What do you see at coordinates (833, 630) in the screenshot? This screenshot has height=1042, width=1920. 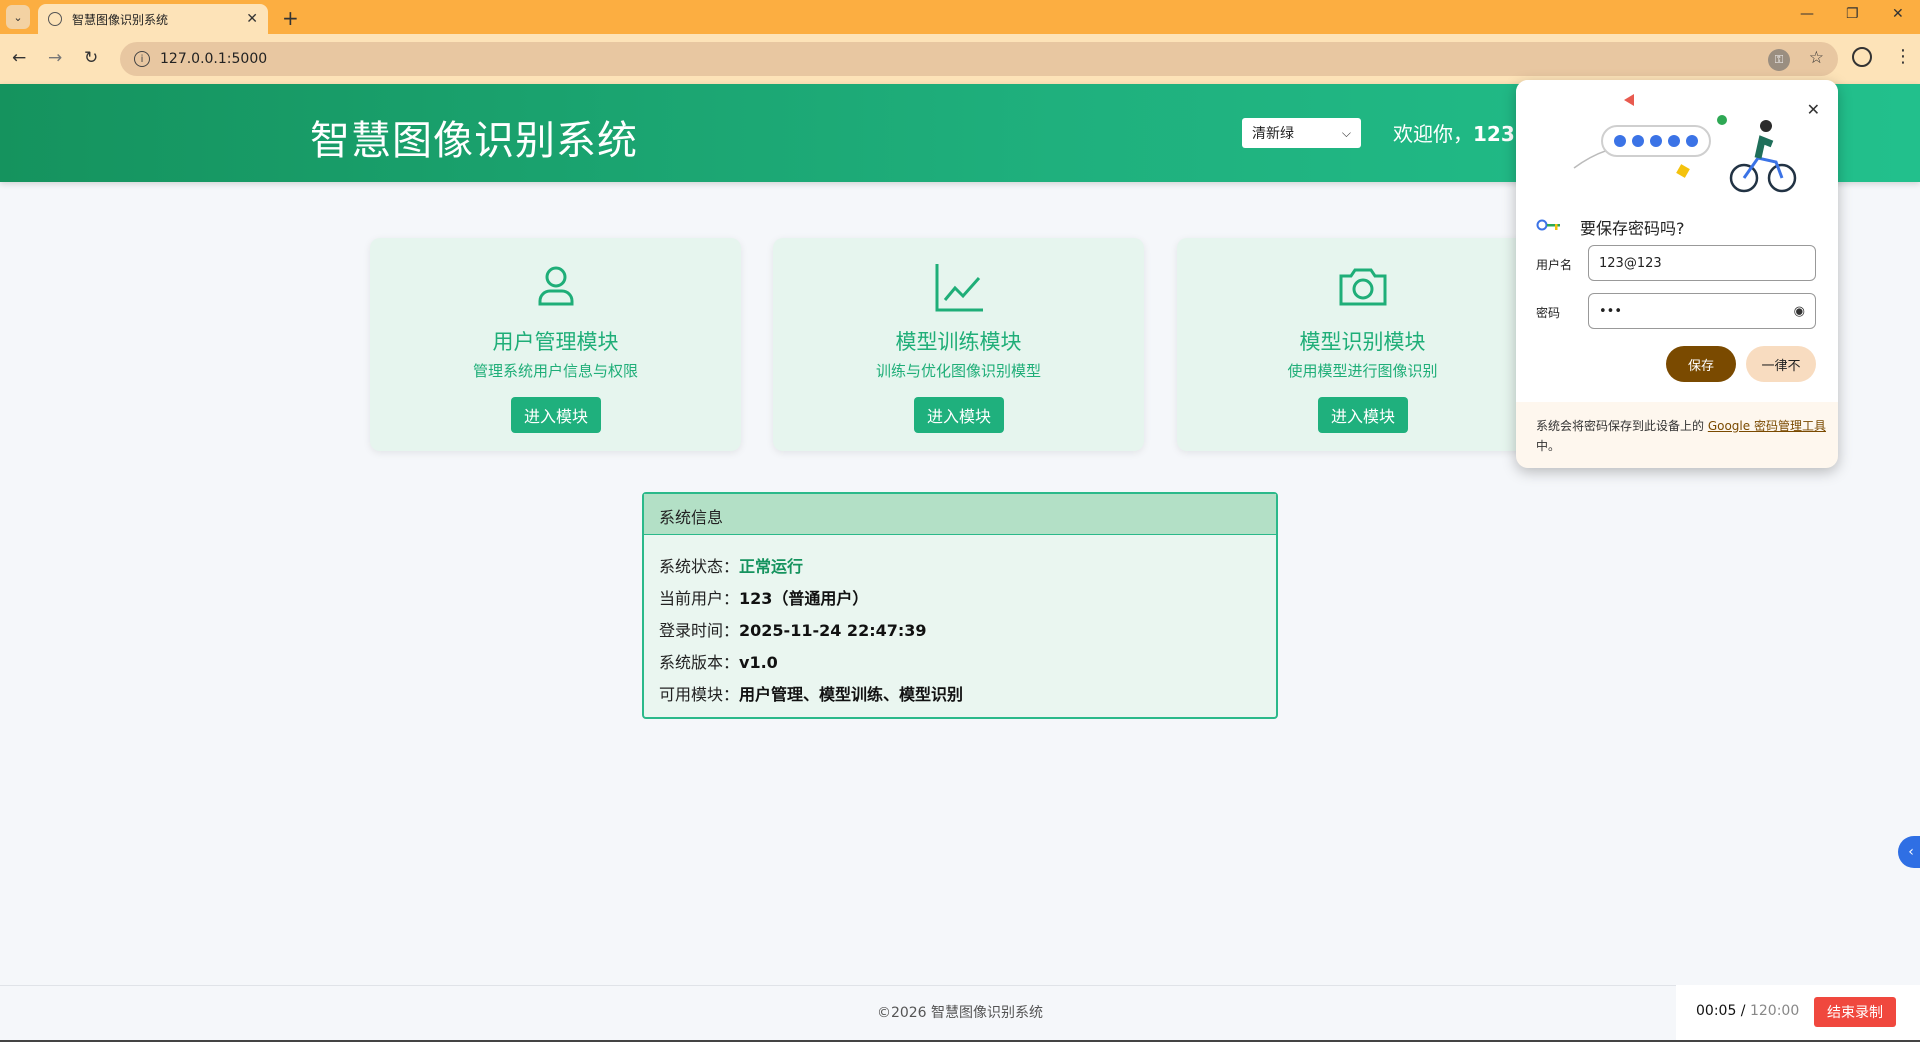 I see `info-value: 2025-11-24 22:47:39` at bounding box center [833, 630].